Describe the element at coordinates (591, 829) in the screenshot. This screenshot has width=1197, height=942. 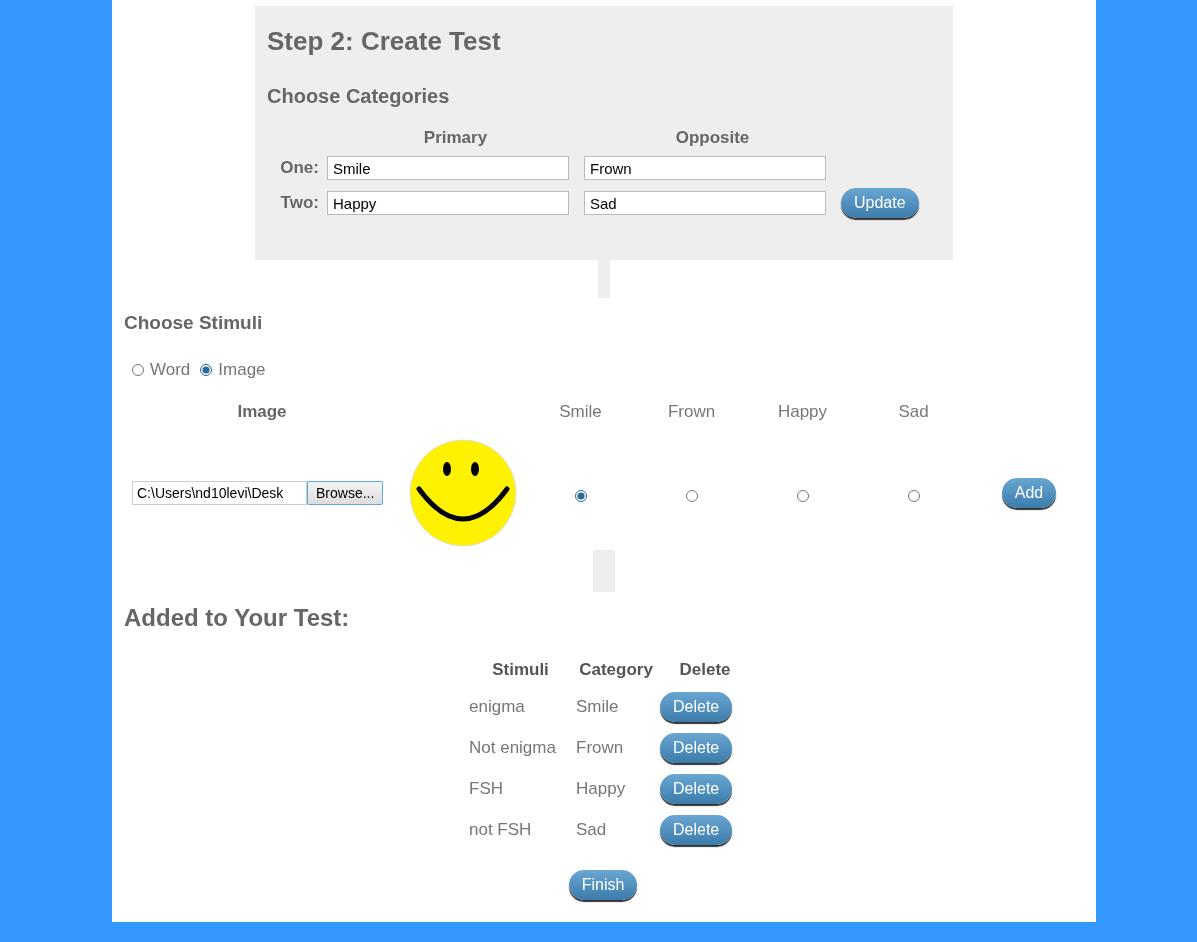
I see `category-text: Sad` at that location.